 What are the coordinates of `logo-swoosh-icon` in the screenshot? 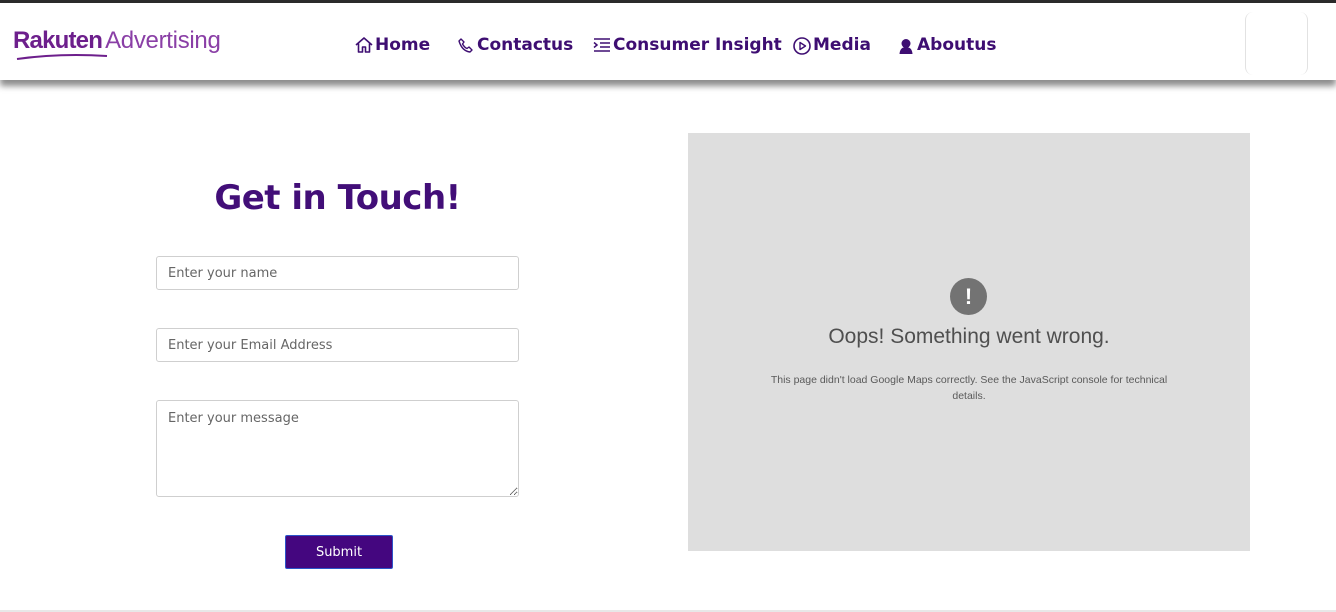 It's located at (62, 57).